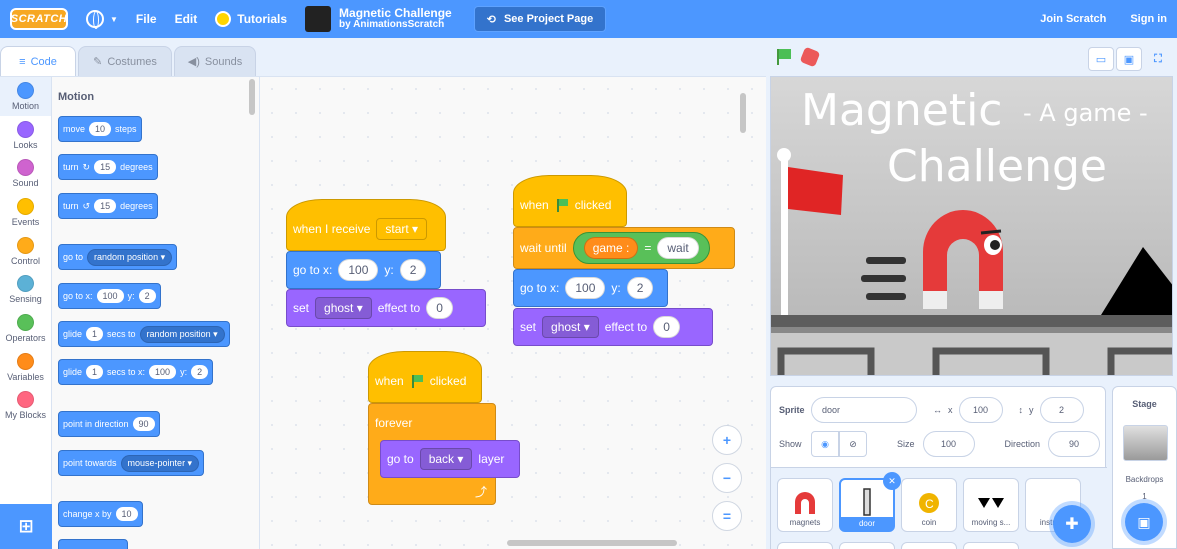 The image size is (1177, 549). I want to click on tab-costumes: ✎ Costumes, so click(125, 61).